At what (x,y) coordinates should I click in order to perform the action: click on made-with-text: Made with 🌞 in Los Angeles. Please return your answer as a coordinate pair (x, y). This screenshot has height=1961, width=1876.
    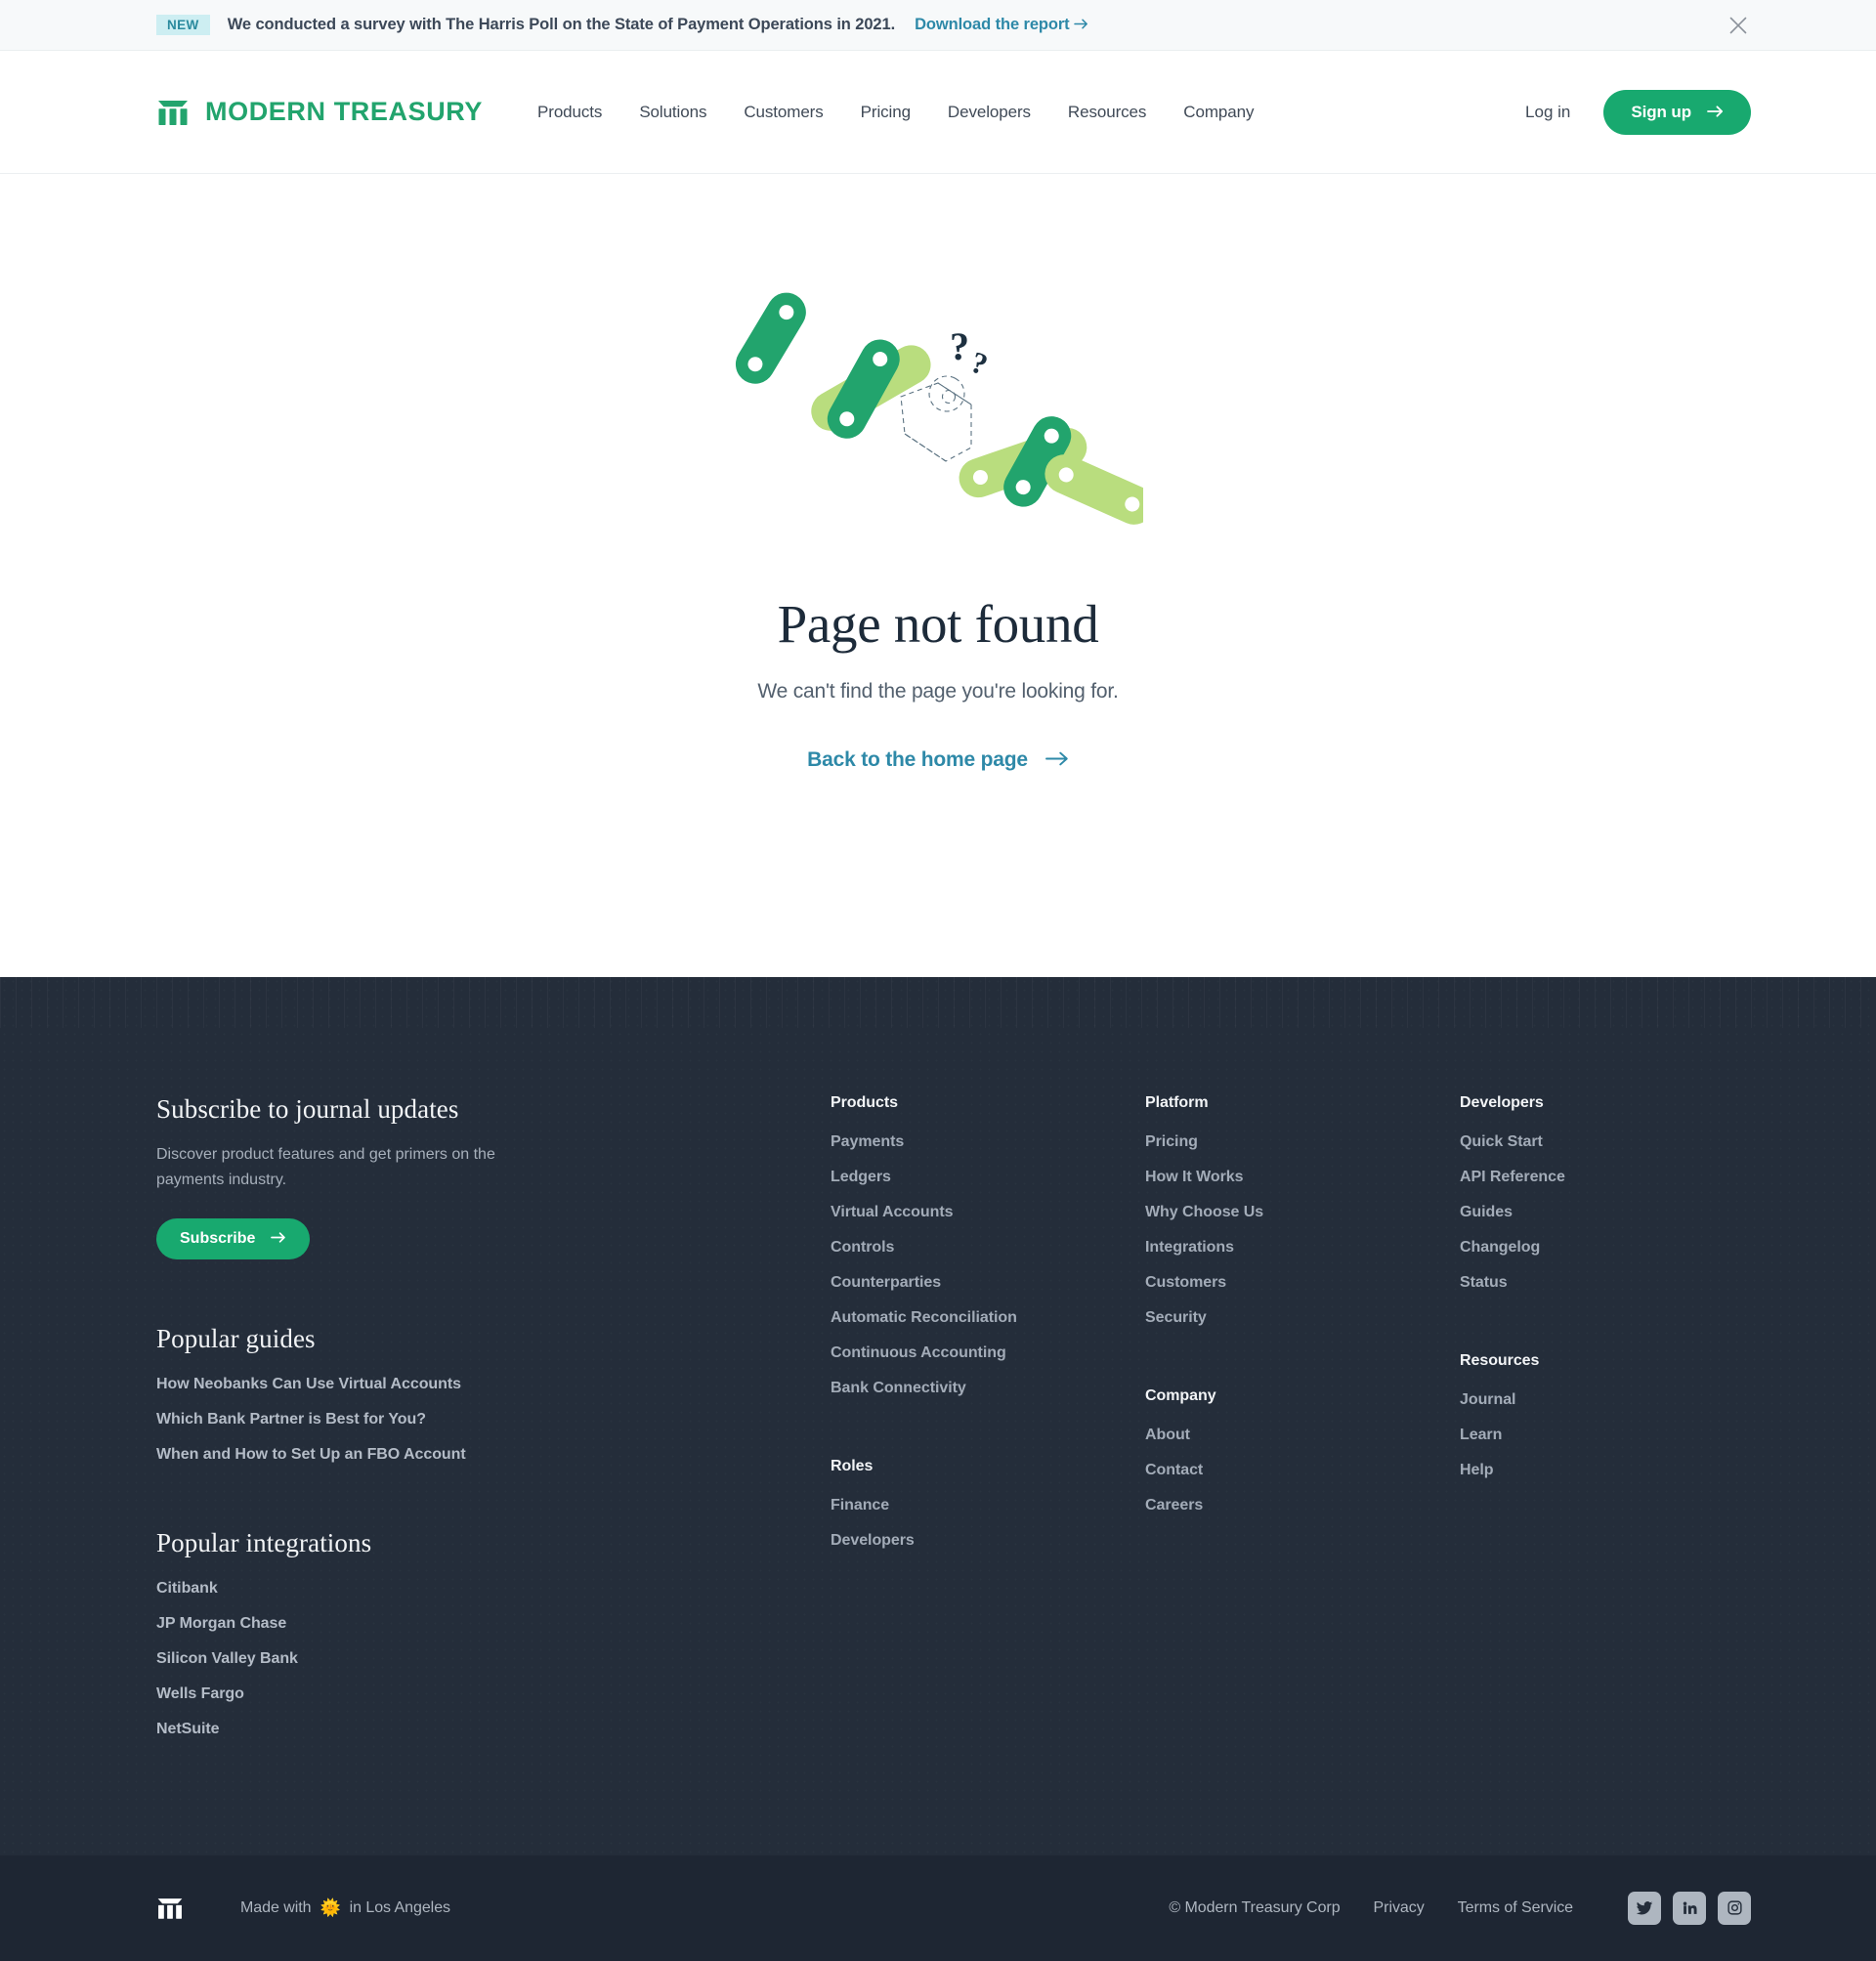
    Looking at the image, I should click on (345, 1908).